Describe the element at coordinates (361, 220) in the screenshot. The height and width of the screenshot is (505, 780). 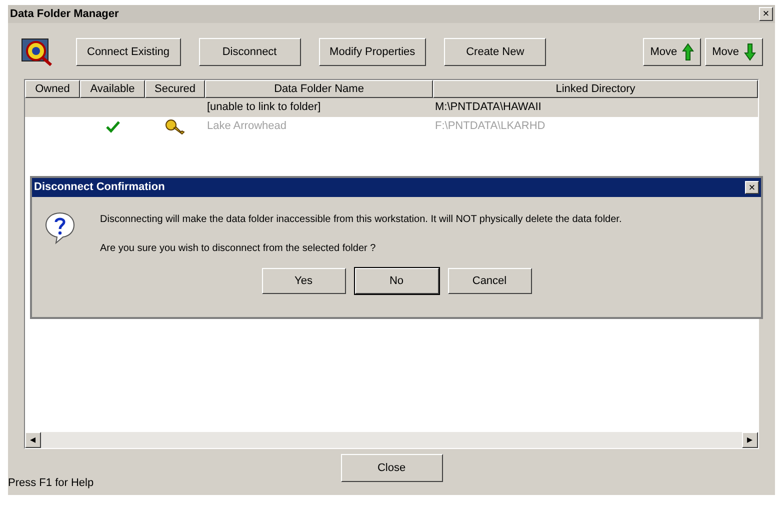
I see `dialog-message: Disconnecting will make the data folder inaccessible from this workstation. It will NOT physically delete the data folder.` at that location.